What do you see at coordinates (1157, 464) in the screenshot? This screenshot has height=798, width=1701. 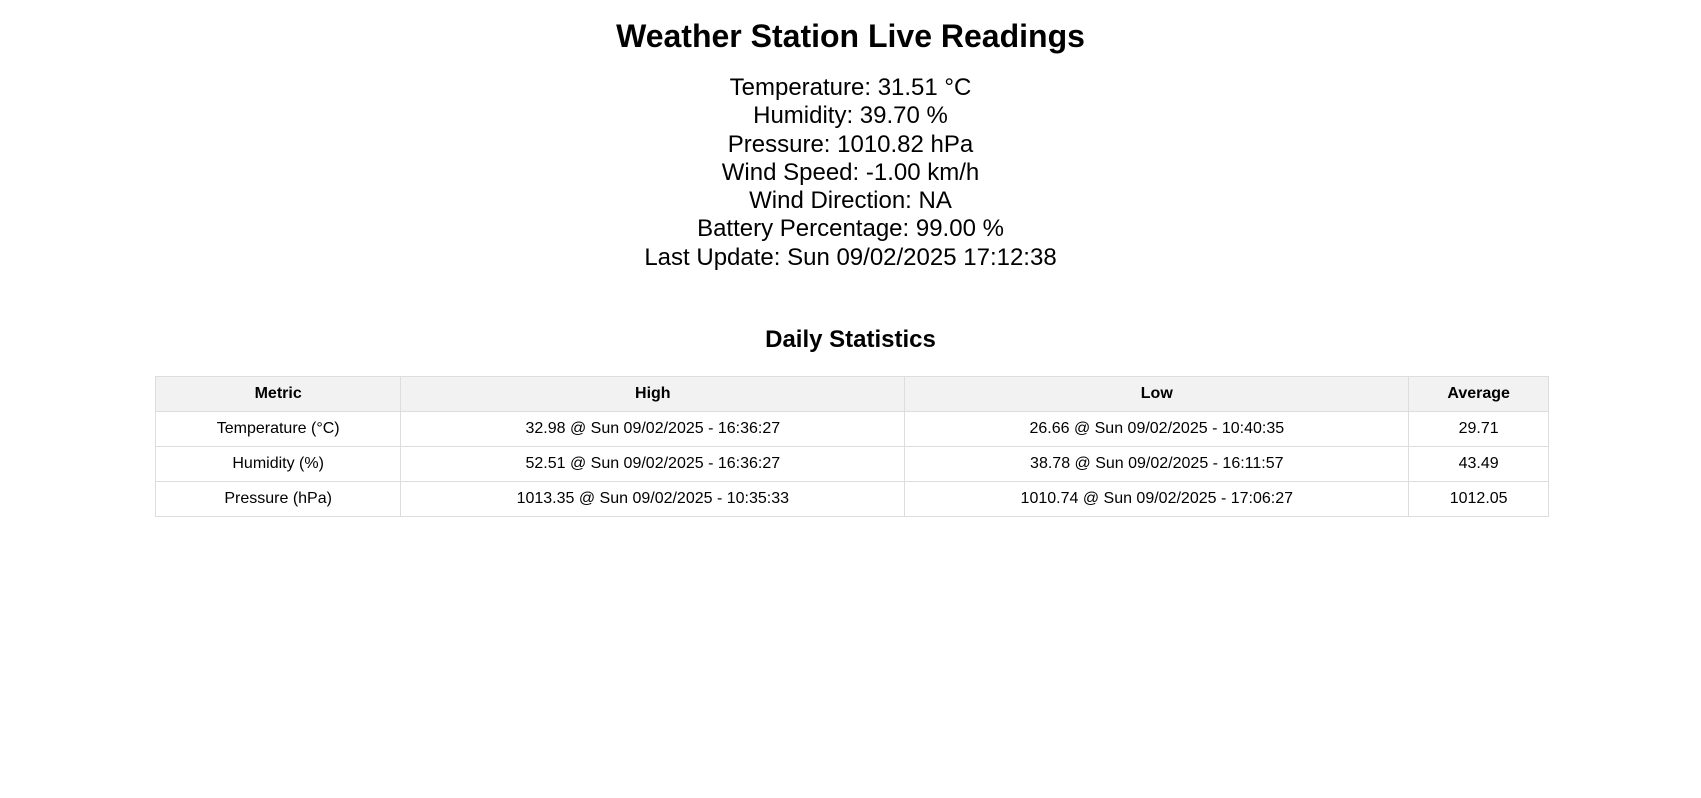 I see `cell-low: 38.78 @ Sun 09/02/2025 - 16:11:57` at bounding box center [1157, 464].